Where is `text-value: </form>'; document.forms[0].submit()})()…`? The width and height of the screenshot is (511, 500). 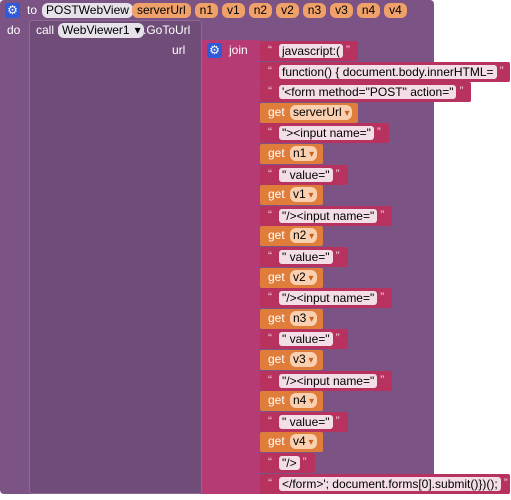 text-value: </form>'; document.forms[0].submit()})()… is located at coordinates (390, 483).